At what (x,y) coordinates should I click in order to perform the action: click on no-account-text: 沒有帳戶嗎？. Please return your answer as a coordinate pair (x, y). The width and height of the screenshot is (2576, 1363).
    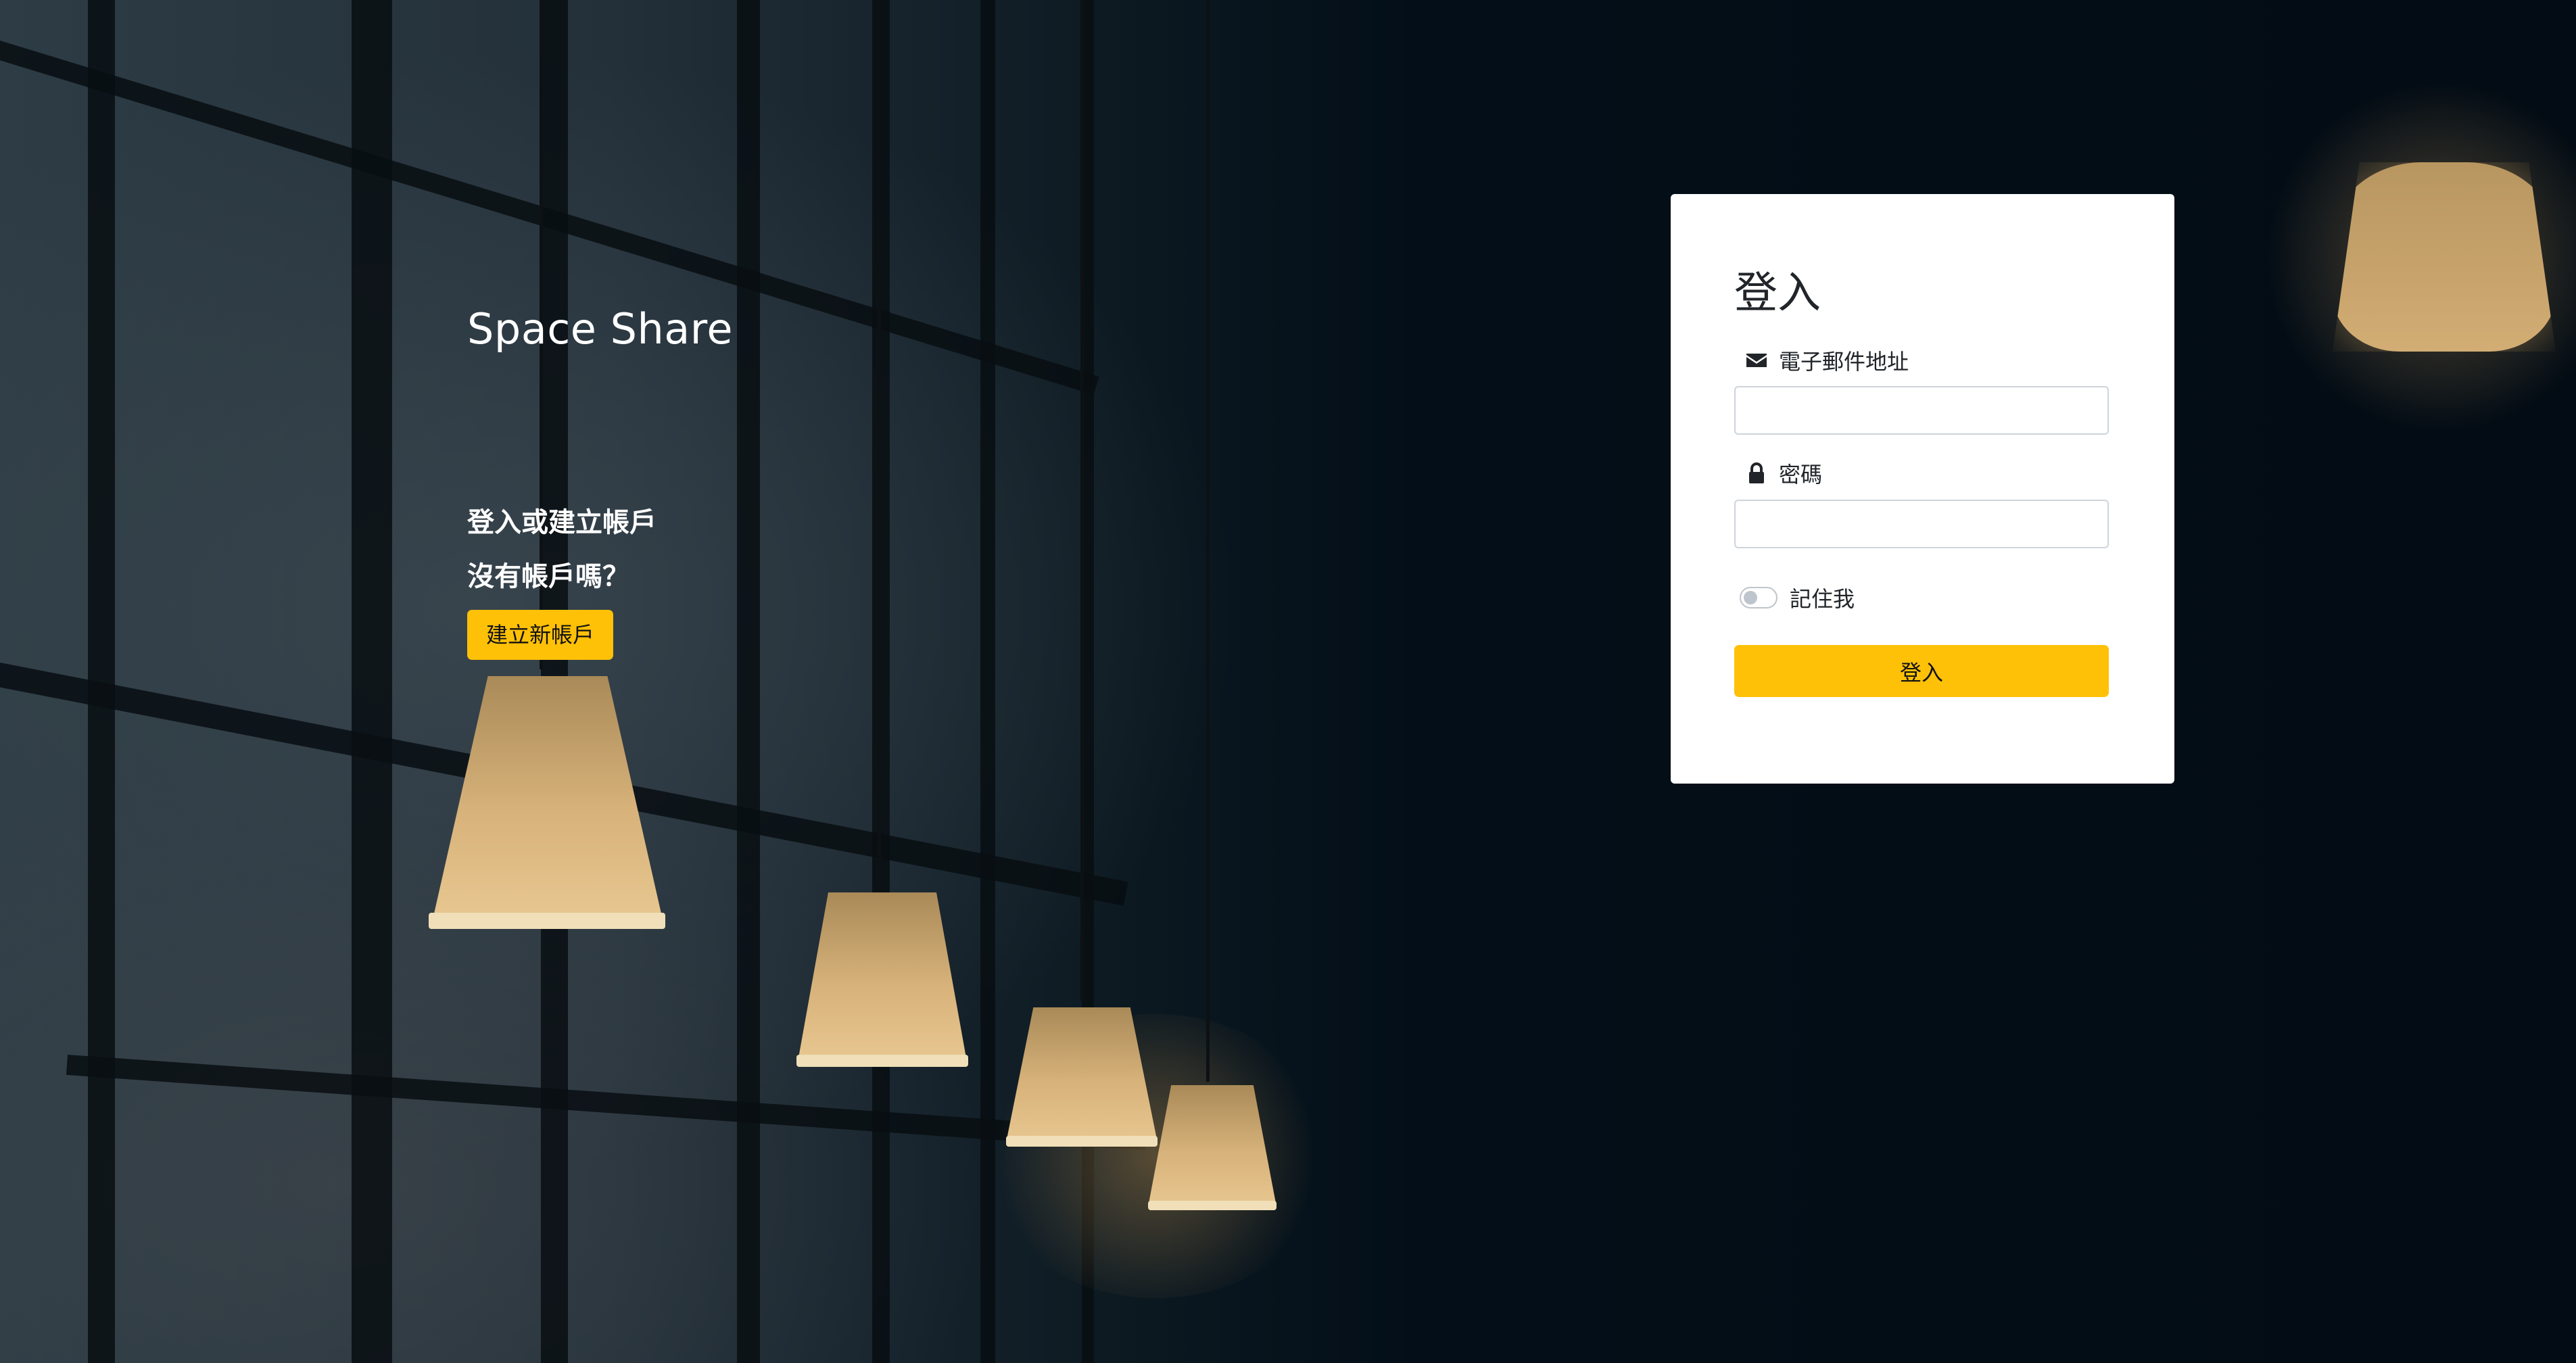
    Looking at the image, I should click on (548, 577).